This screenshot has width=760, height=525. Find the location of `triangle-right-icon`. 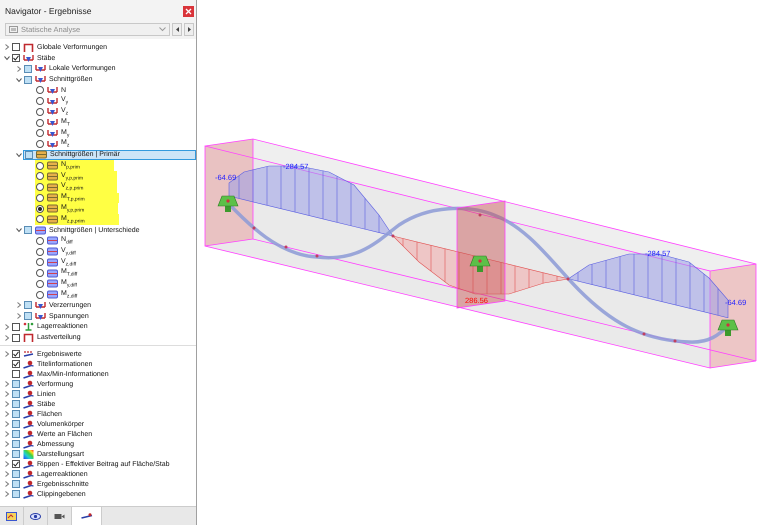

triangle-right-icon is located at coordinates (189, 29).